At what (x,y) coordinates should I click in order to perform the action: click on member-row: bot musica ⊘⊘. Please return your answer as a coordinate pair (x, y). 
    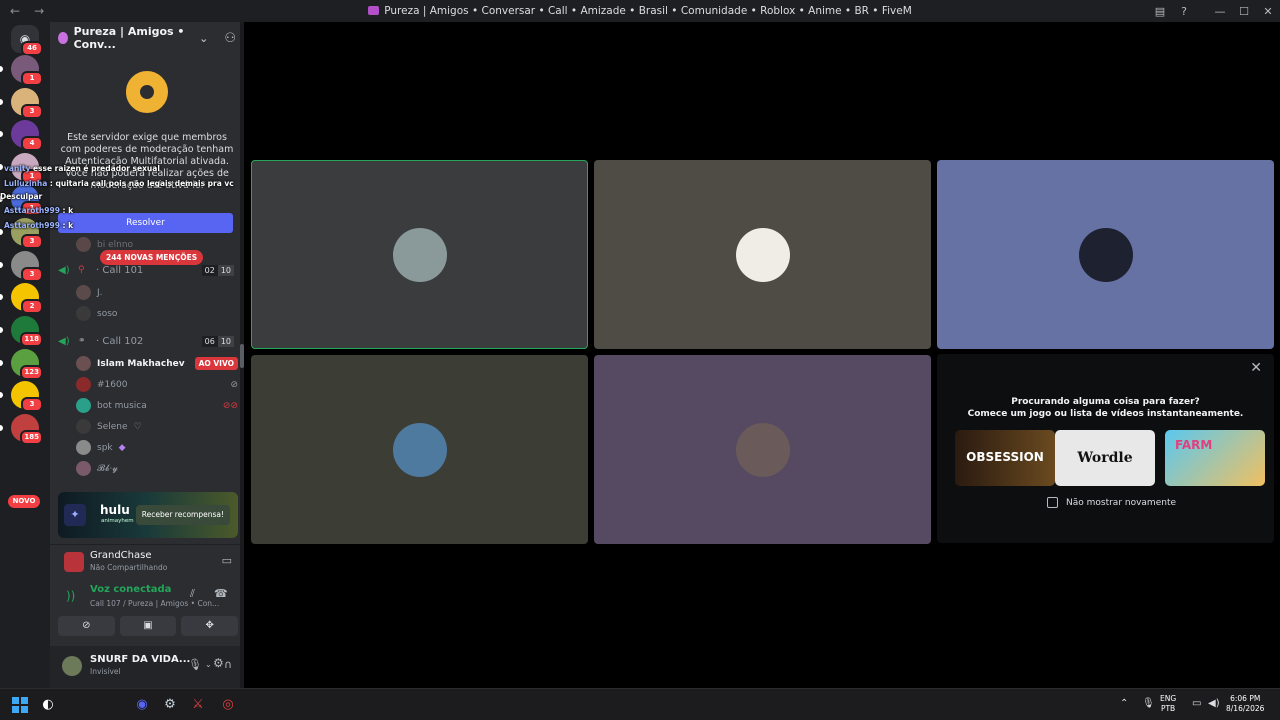
    Looking at the image, I should click on (157, 405).